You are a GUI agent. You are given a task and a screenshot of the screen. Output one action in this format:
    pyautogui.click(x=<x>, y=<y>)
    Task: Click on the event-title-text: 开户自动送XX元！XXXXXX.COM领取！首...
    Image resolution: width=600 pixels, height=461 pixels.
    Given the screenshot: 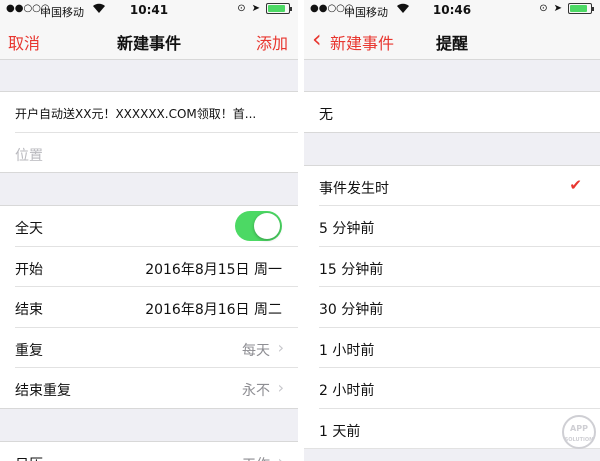 What is the action you would take?
    pyautogui.click(x=136, y=114)
    